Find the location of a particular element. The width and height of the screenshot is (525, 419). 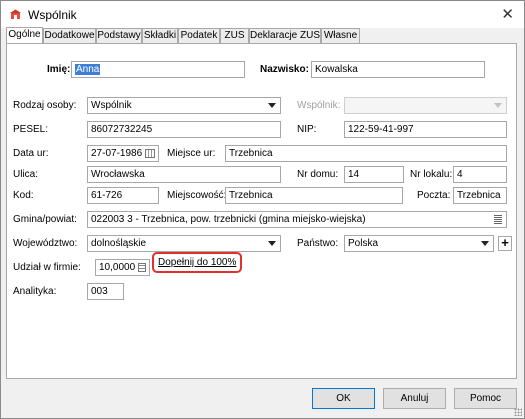

birth-place-label: Miejsce ur: is located at coordinates (191, 153).